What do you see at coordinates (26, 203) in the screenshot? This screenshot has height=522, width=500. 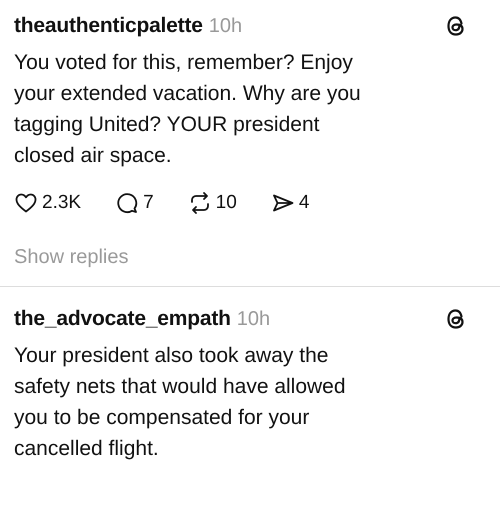 I see `heart-icon` at bounding box center [26, 203].